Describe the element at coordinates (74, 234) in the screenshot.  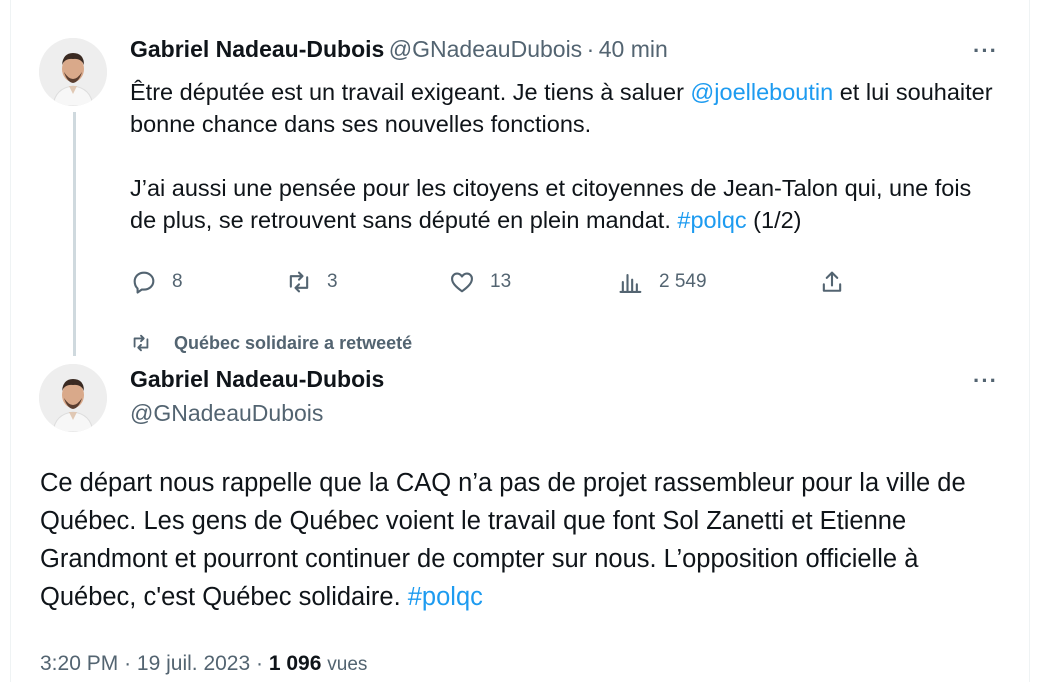
I see `thread-connector-line` at that location.